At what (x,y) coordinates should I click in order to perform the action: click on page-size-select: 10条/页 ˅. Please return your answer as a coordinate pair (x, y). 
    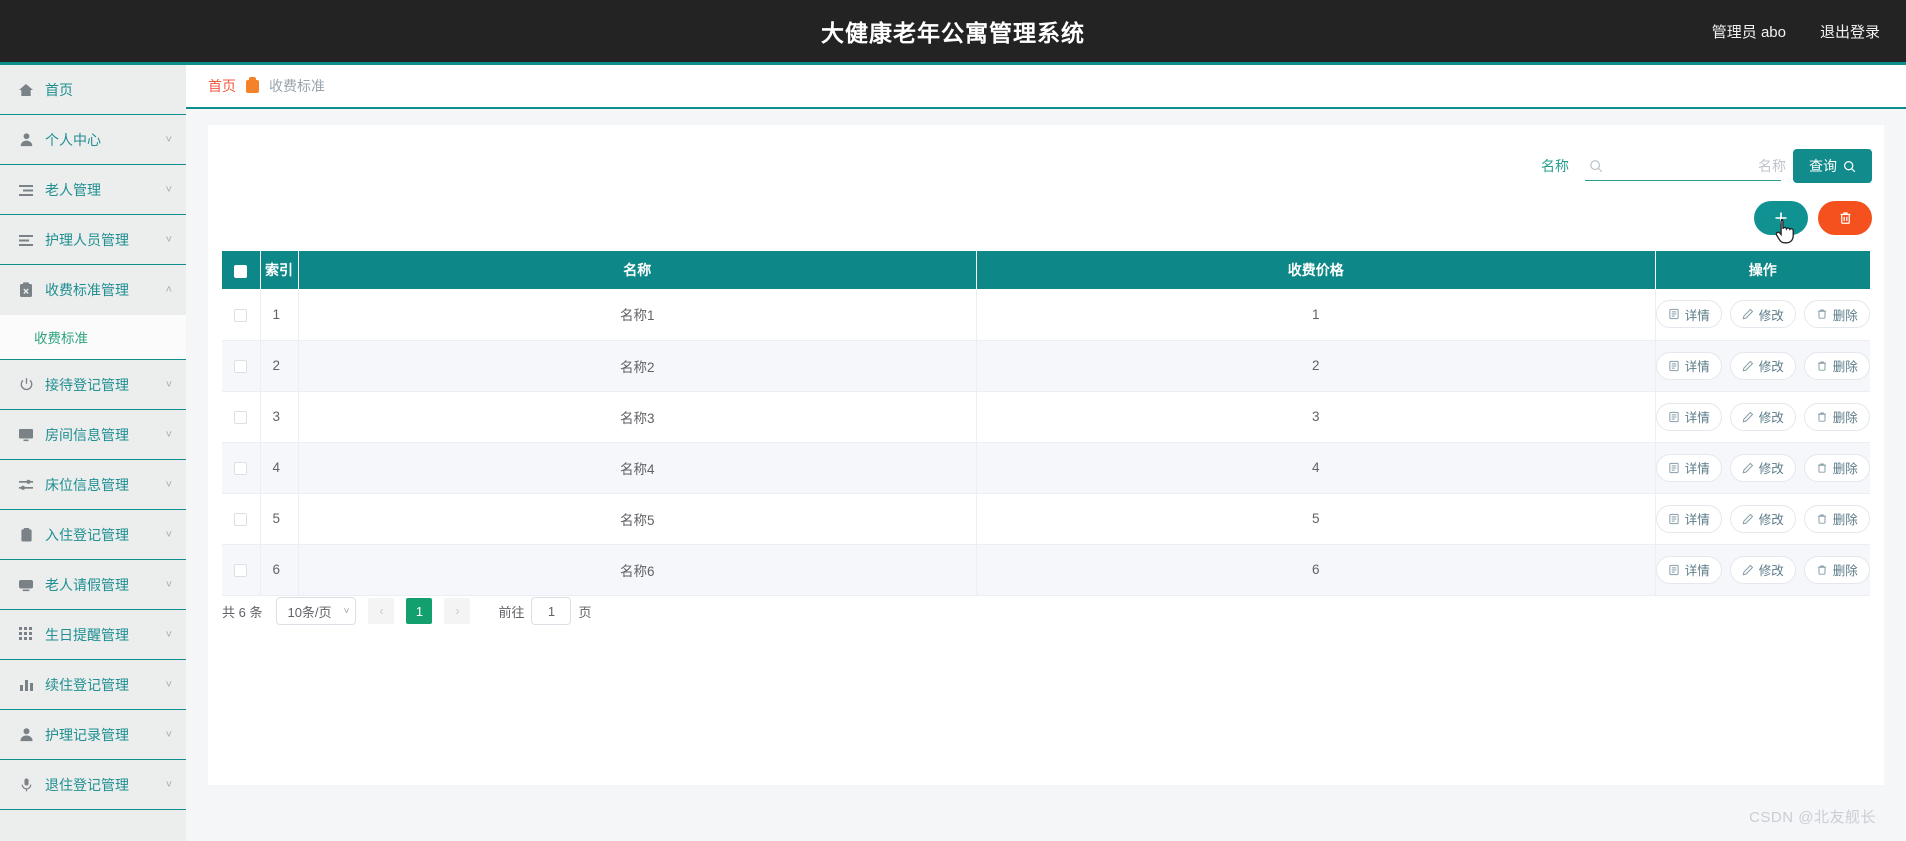
    Looking at the image, I should click on (316, 611).